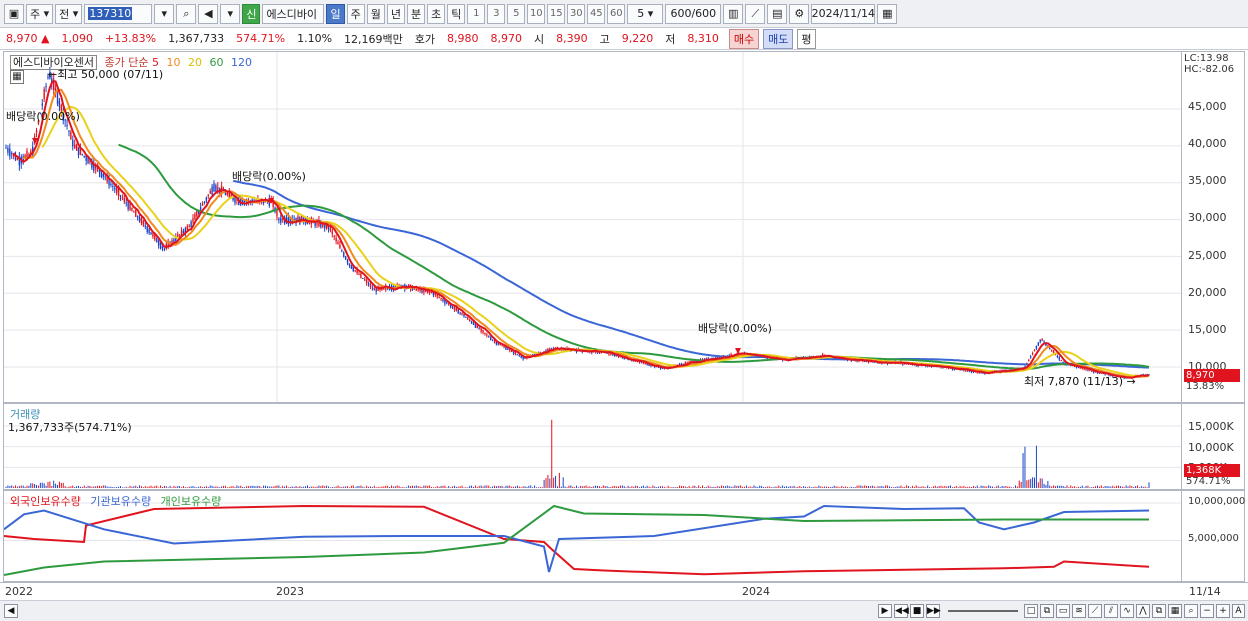  I want to click on volume-sub: 1,367,733주(574.71%), so click(70, 427).